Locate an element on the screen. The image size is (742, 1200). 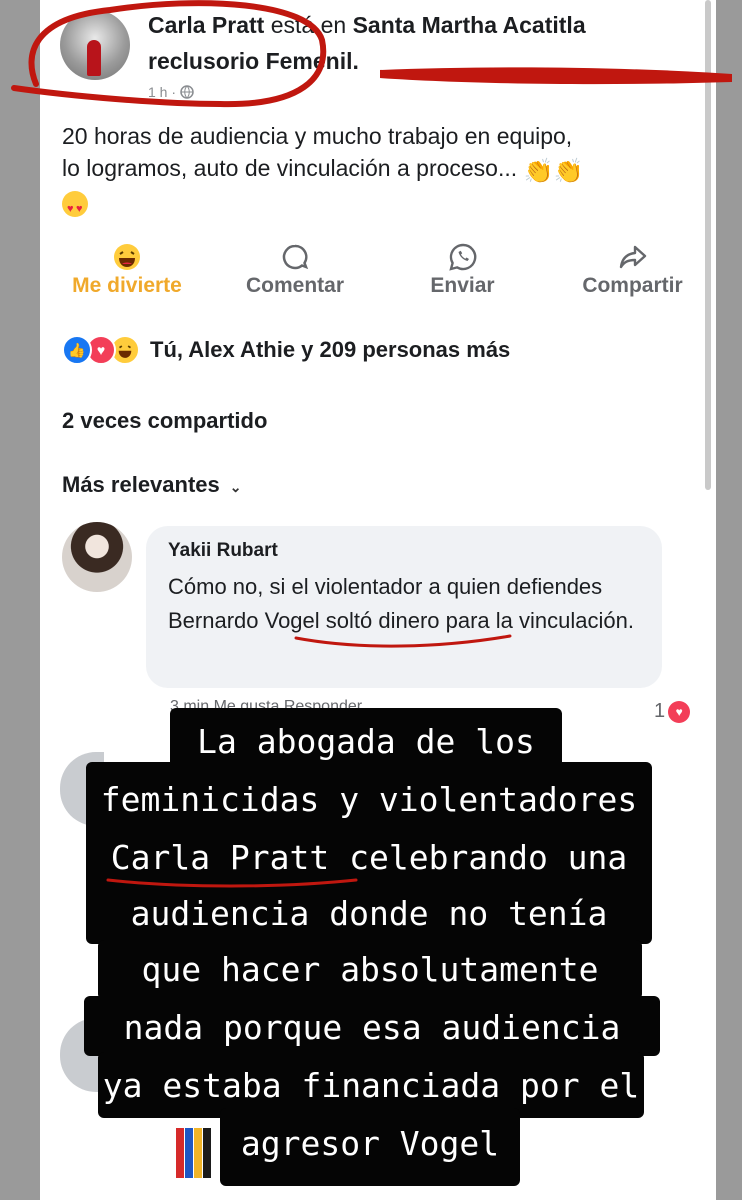
laughing-emoji-icon is located at coordinates (127, 257).